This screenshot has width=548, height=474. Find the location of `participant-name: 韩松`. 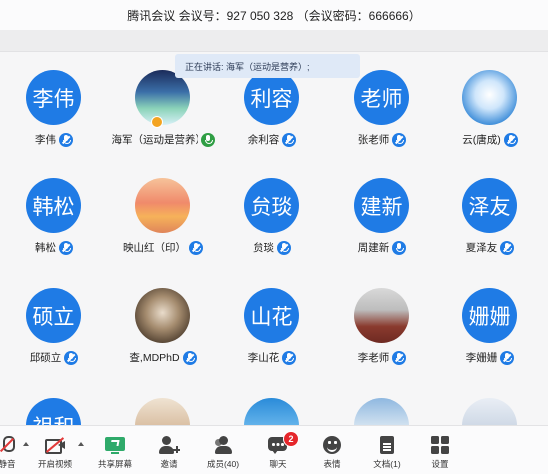

participant-name: 韩松 is located at coordinates (45, 248).